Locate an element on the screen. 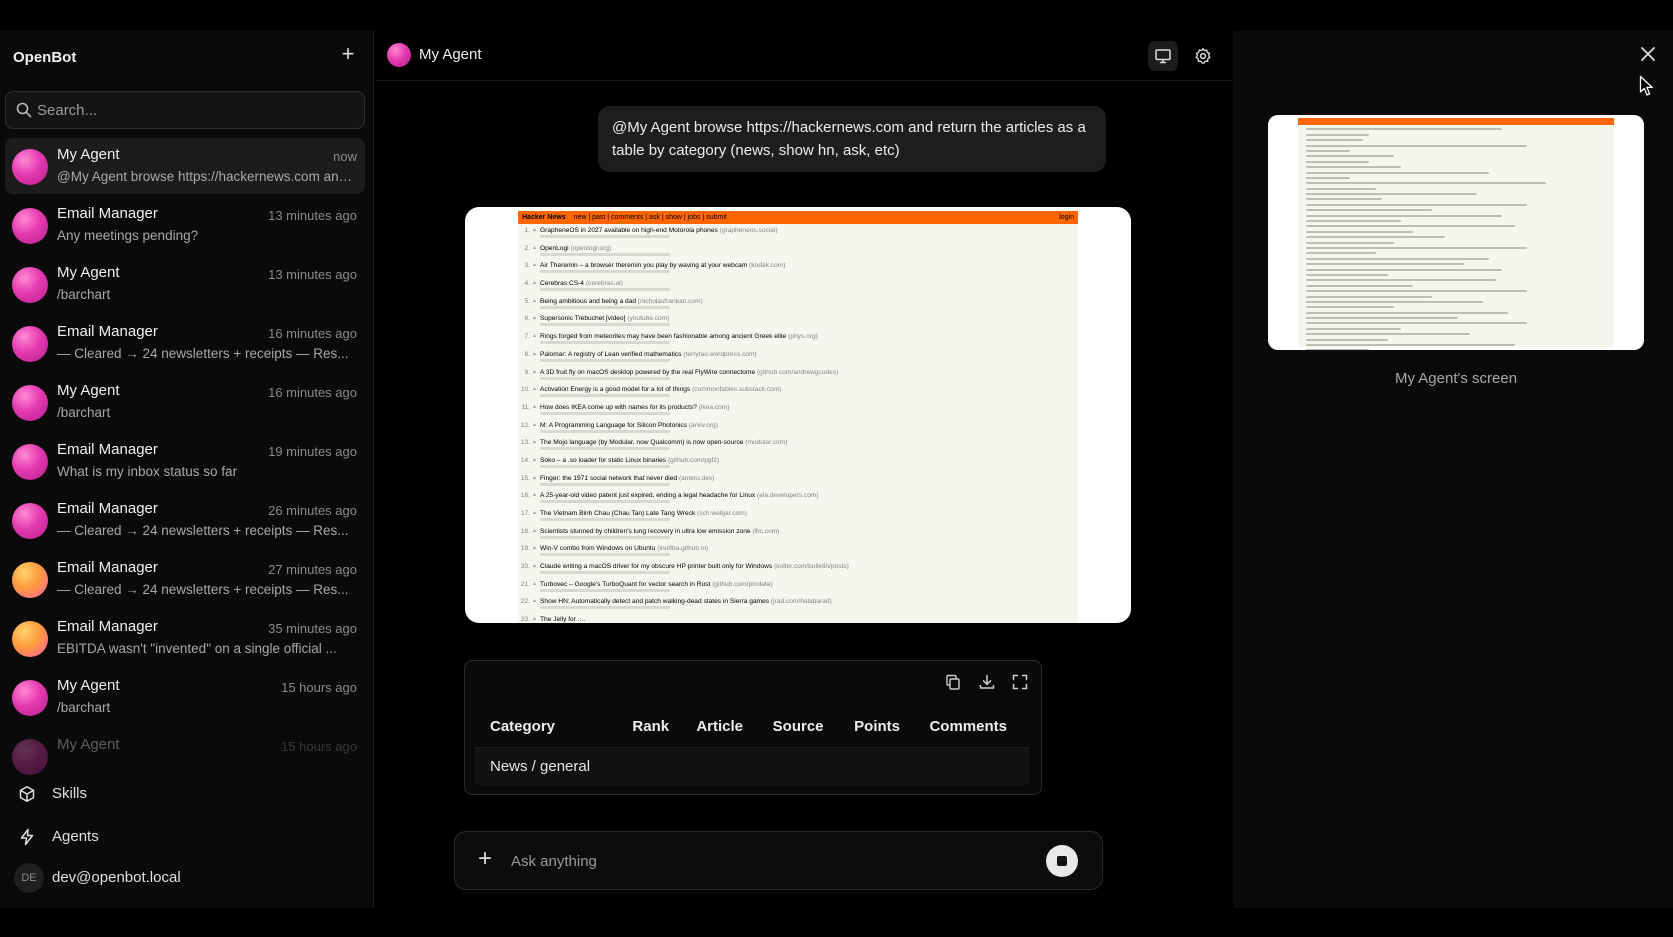  chat-header: My Agent is located at coordinates (803, 56).